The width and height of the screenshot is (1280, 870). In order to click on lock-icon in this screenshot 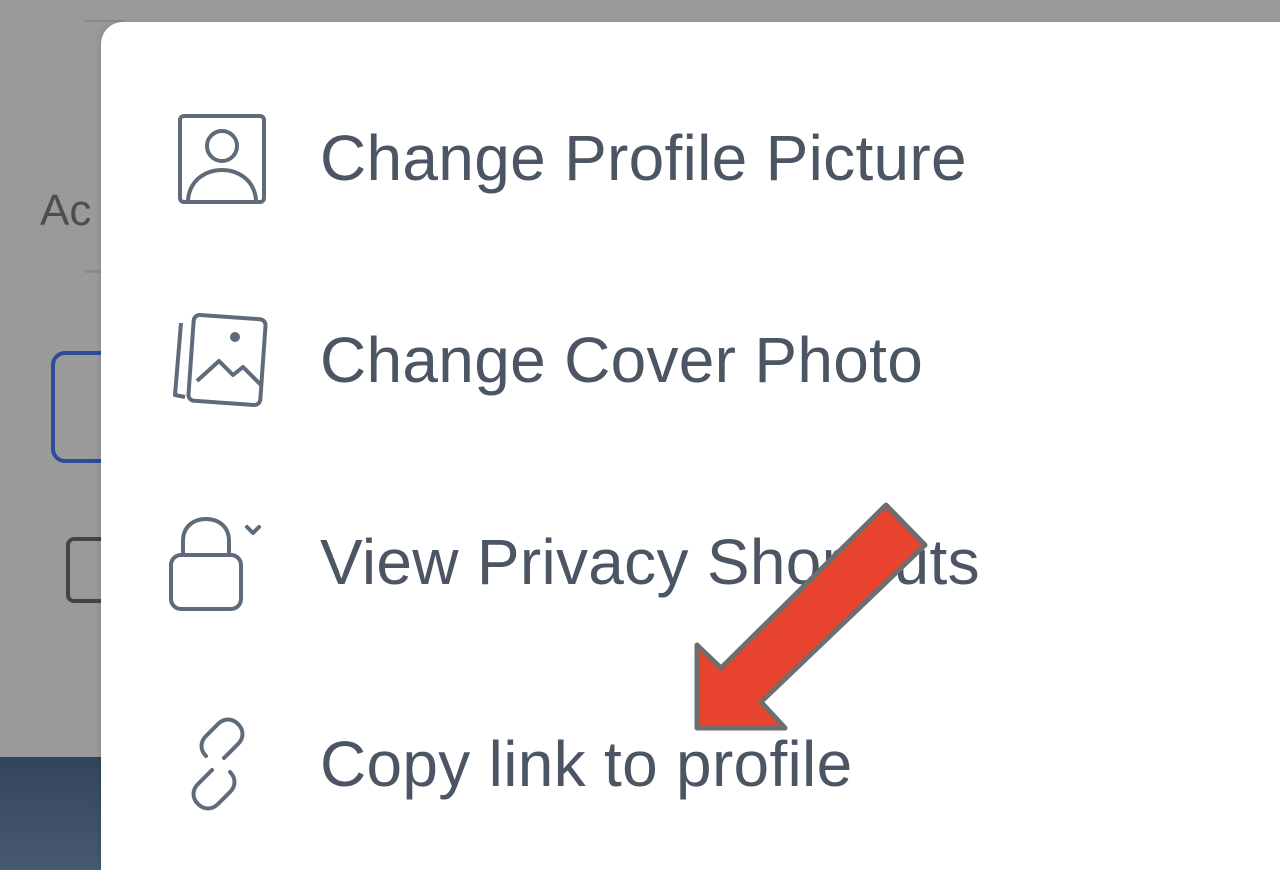, I will do `click(218, 562)`.